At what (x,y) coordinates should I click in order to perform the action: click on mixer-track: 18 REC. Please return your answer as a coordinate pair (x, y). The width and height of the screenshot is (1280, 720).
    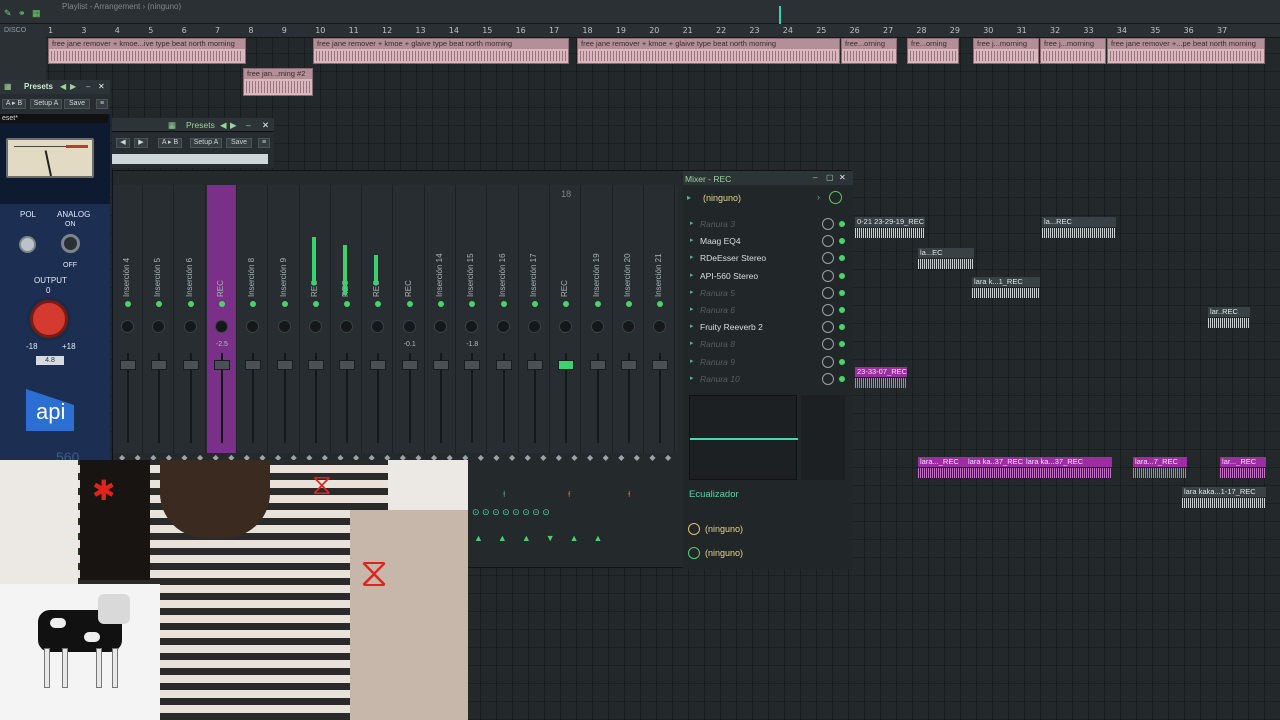
    Looking at the image, I should click on (566, 319).